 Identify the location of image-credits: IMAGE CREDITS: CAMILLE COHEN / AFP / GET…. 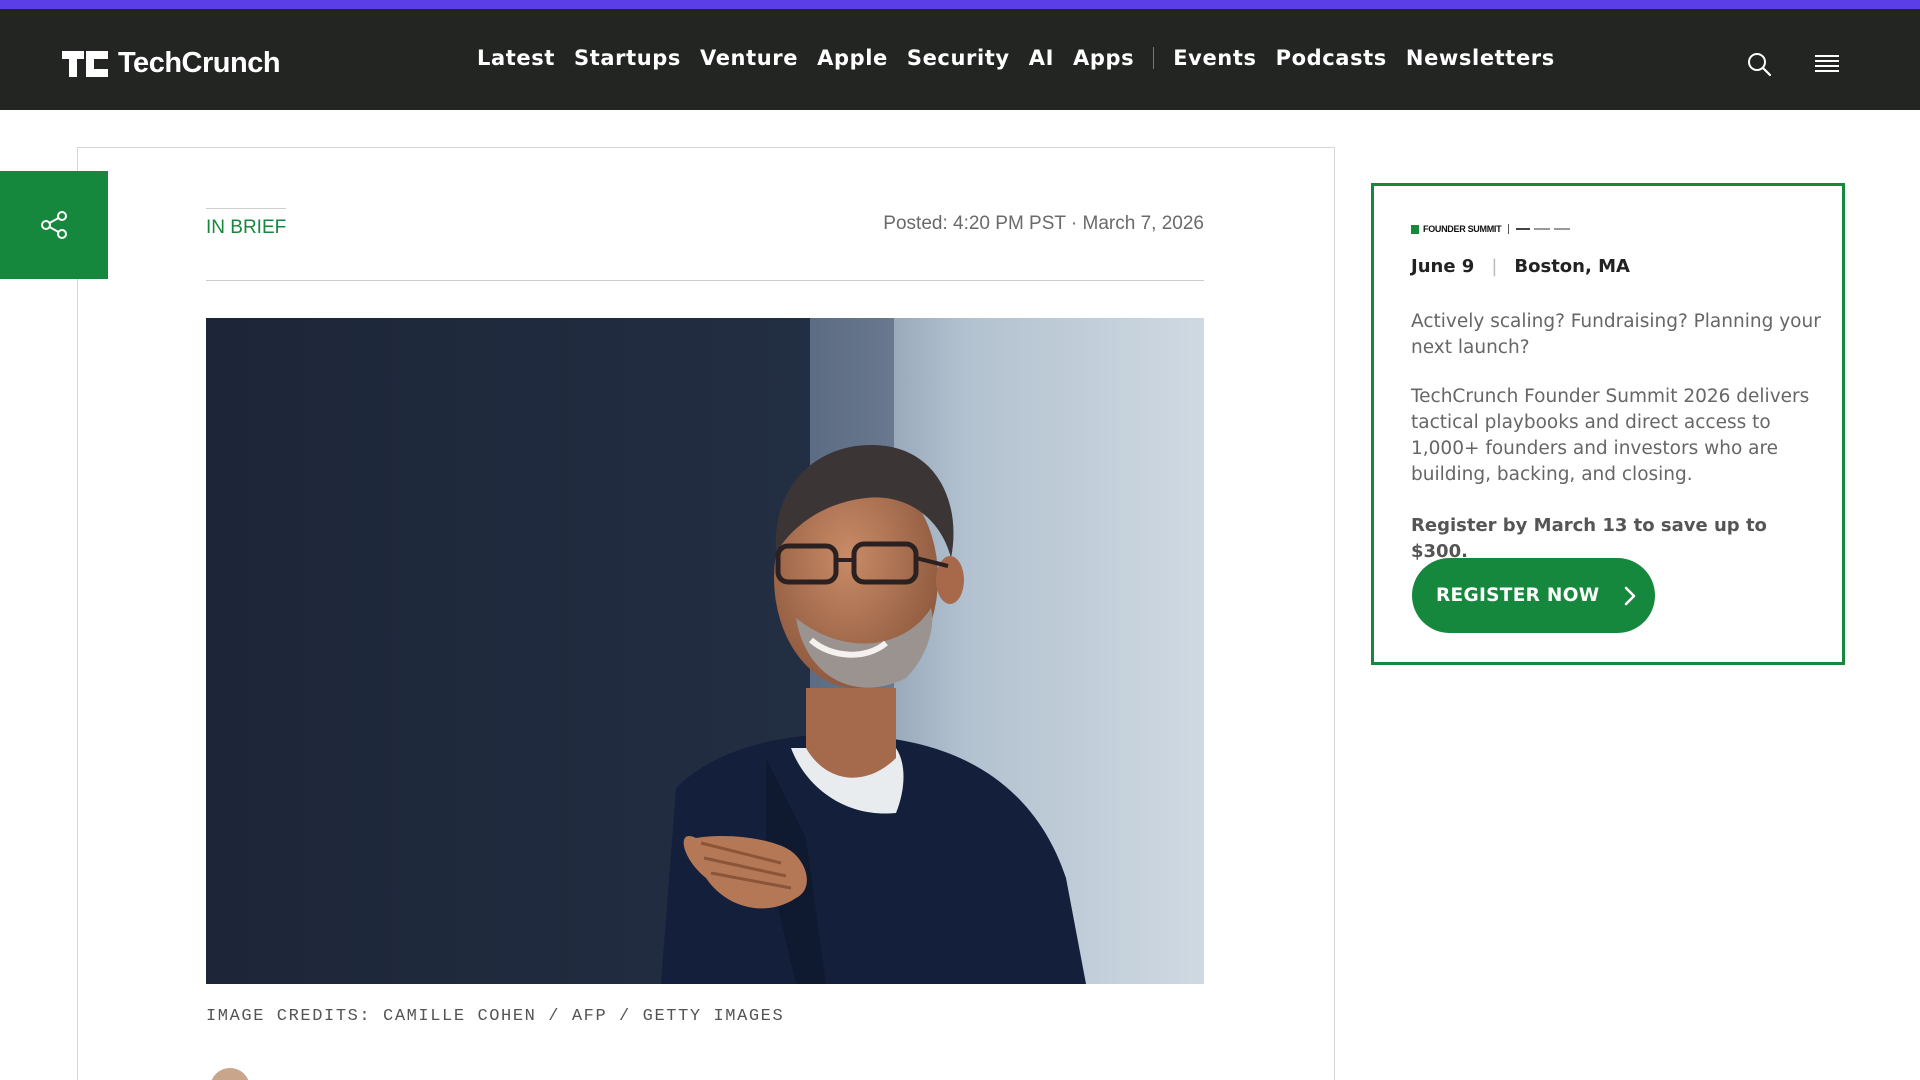
(495, 1016).